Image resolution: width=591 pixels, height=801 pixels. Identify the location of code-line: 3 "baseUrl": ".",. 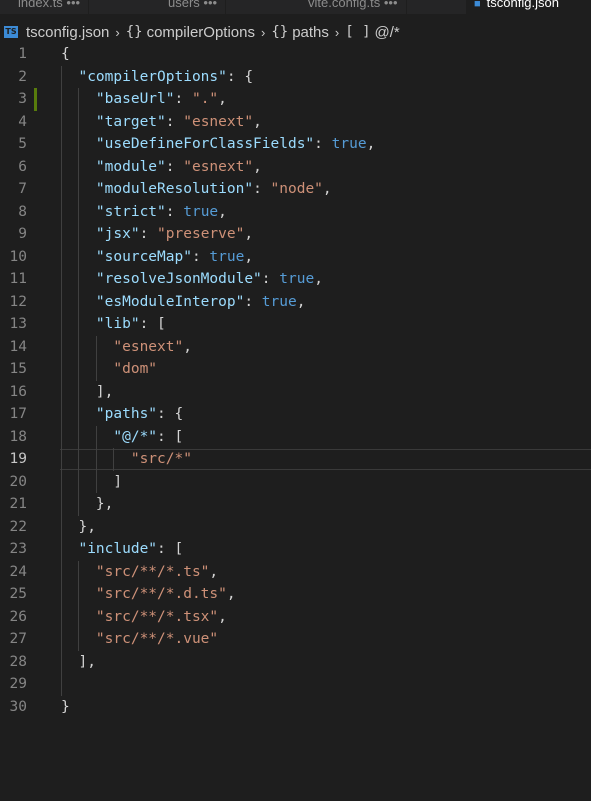
(295, 99).